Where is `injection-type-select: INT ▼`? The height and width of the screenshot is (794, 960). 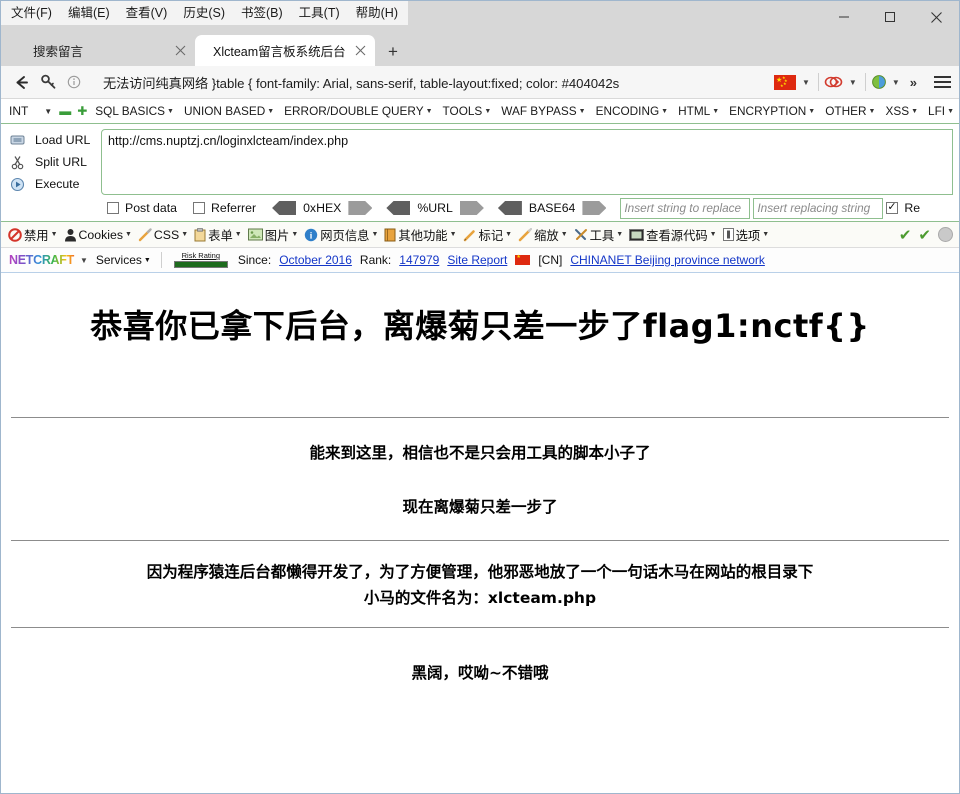 injection-type-select: INT ▼ is located at coordinates (30, 111).